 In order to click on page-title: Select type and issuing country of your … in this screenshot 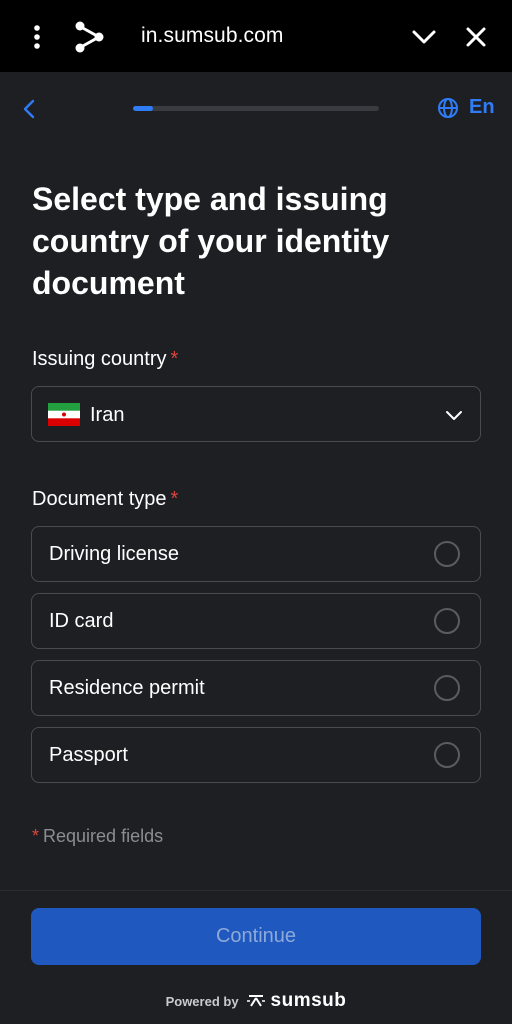, I will do `click(211, 241)`.